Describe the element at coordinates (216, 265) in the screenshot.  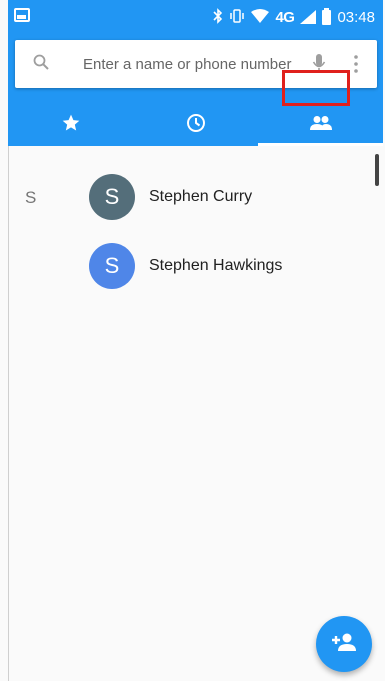
I see `contact-name: Stephen Hawkings` at that location.